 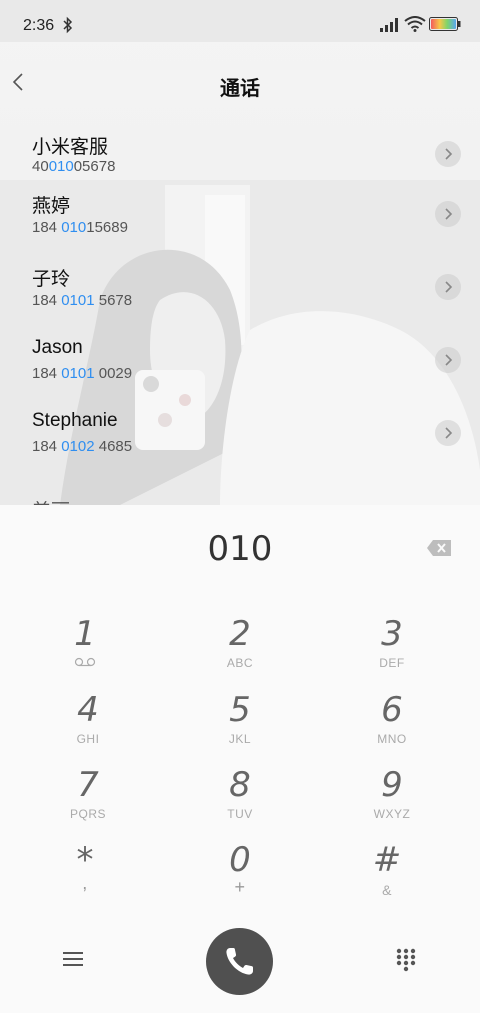 I want to click on key-digit: #, so click(x=387, y=860).